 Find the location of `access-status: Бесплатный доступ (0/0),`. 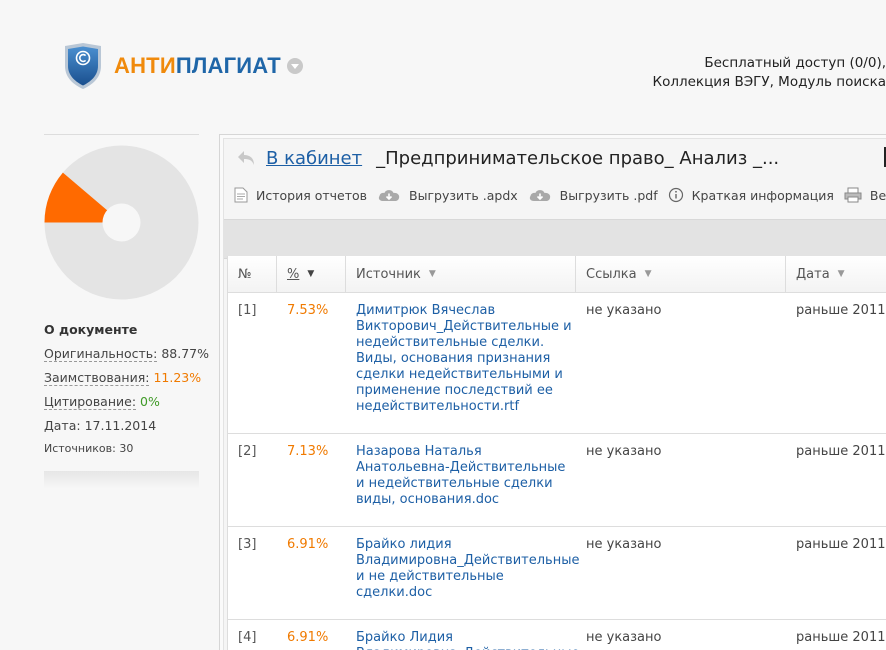

access-status: Бесплатный доступ (0/0), is located at coordinates (795, 63).